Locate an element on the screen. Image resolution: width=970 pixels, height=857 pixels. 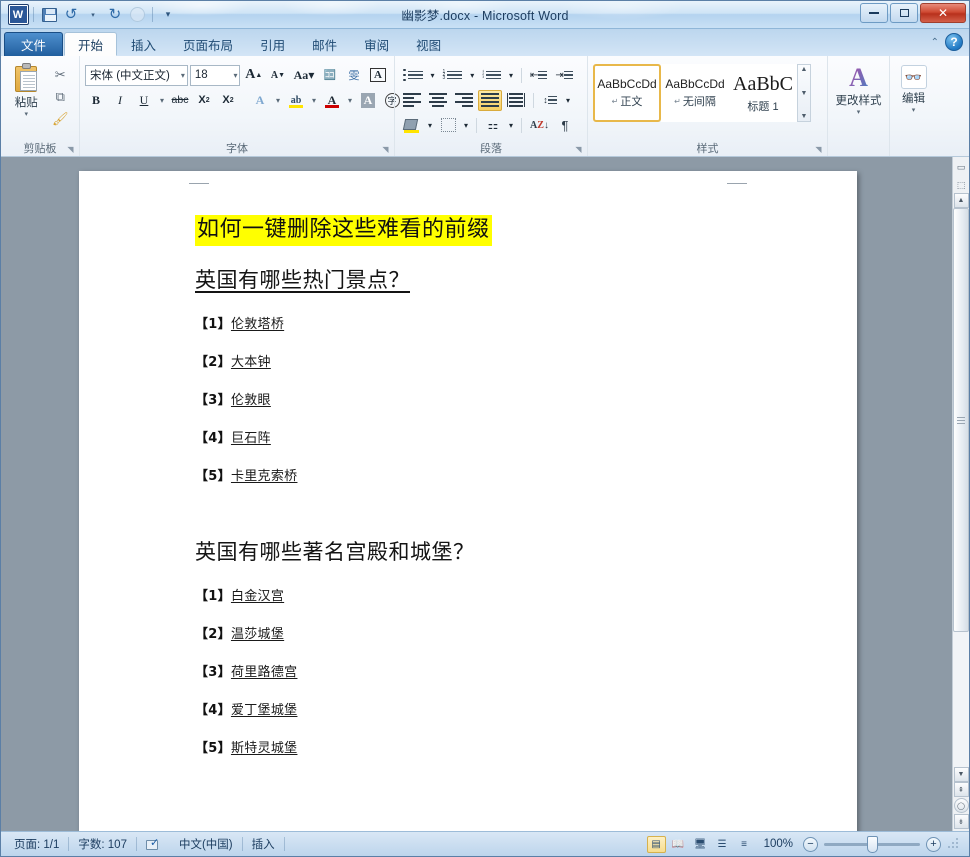
grow-font-icon: A ▲ is located at coordinates (253, 75).